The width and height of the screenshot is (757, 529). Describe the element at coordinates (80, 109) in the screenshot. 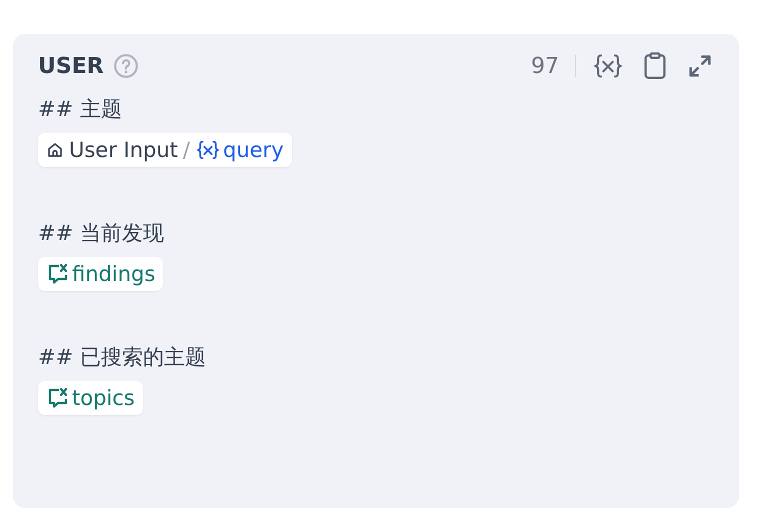

I see `prompt-text: ## 主题` at that location.